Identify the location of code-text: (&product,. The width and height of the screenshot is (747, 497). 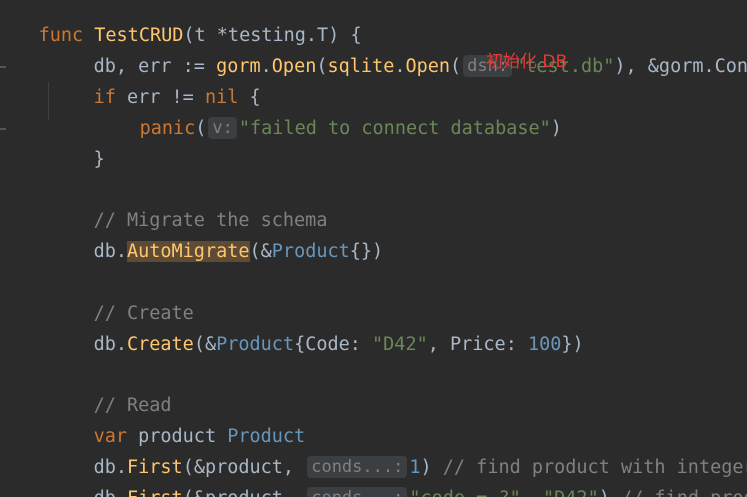
(244, 492).